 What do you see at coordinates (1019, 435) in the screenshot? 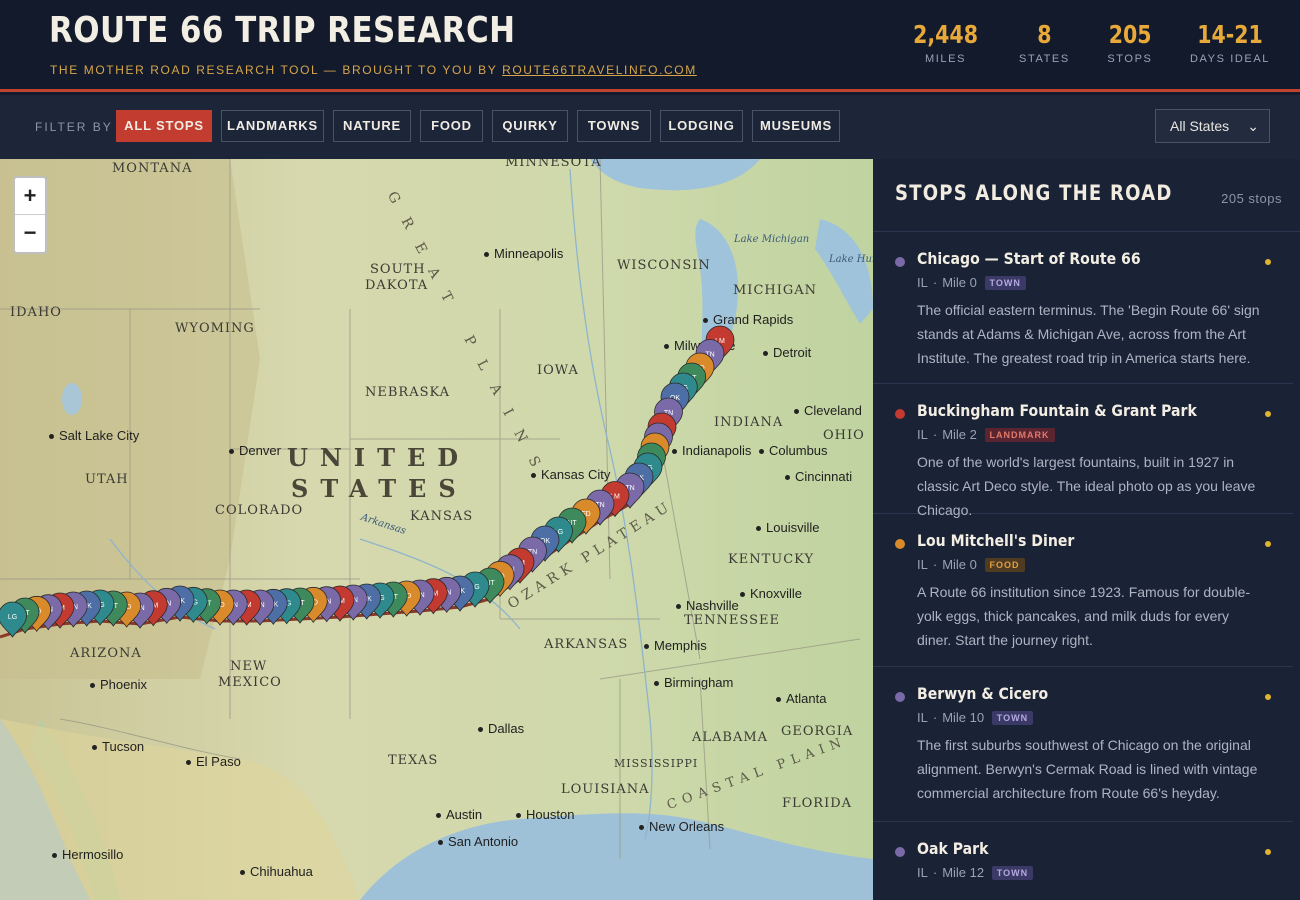
I see `category-tag: LANDMARK` at bounding box center [1019, 435].